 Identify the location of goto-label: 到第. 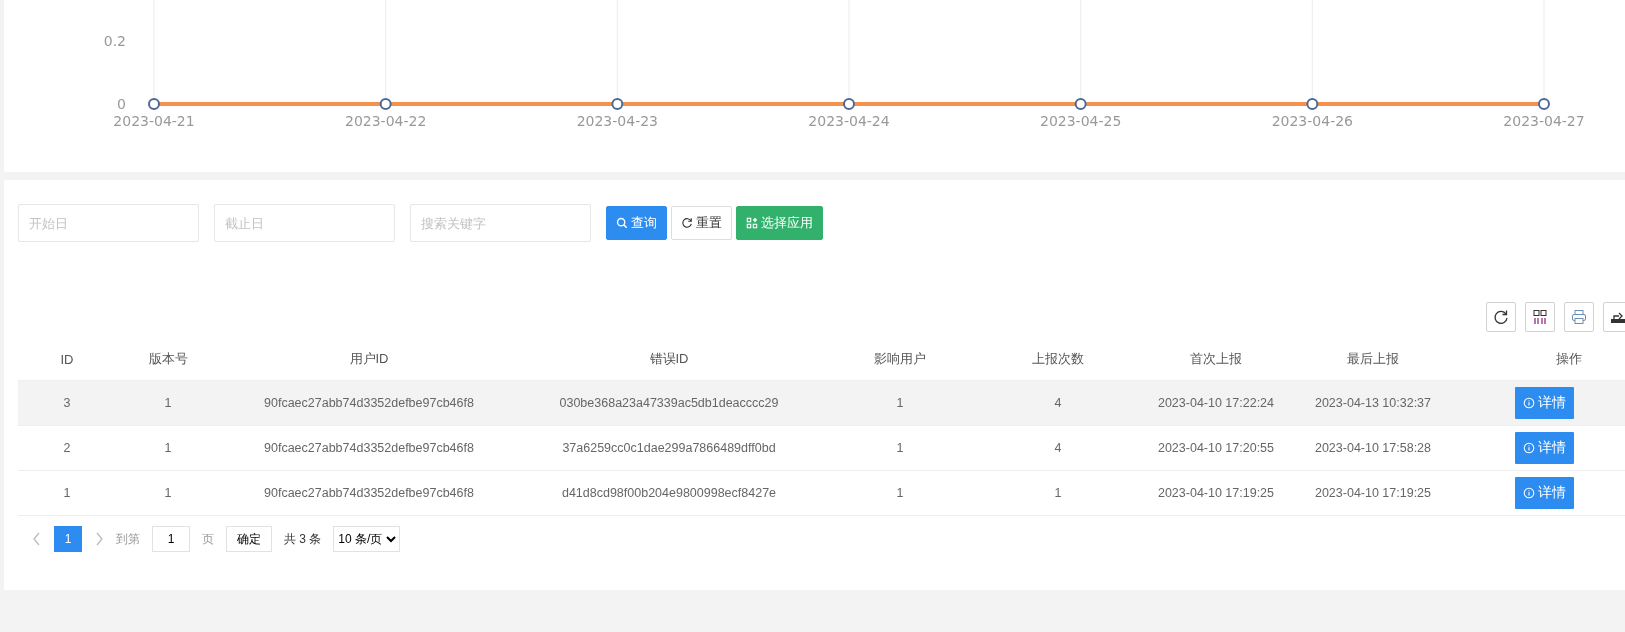
(128, 539).